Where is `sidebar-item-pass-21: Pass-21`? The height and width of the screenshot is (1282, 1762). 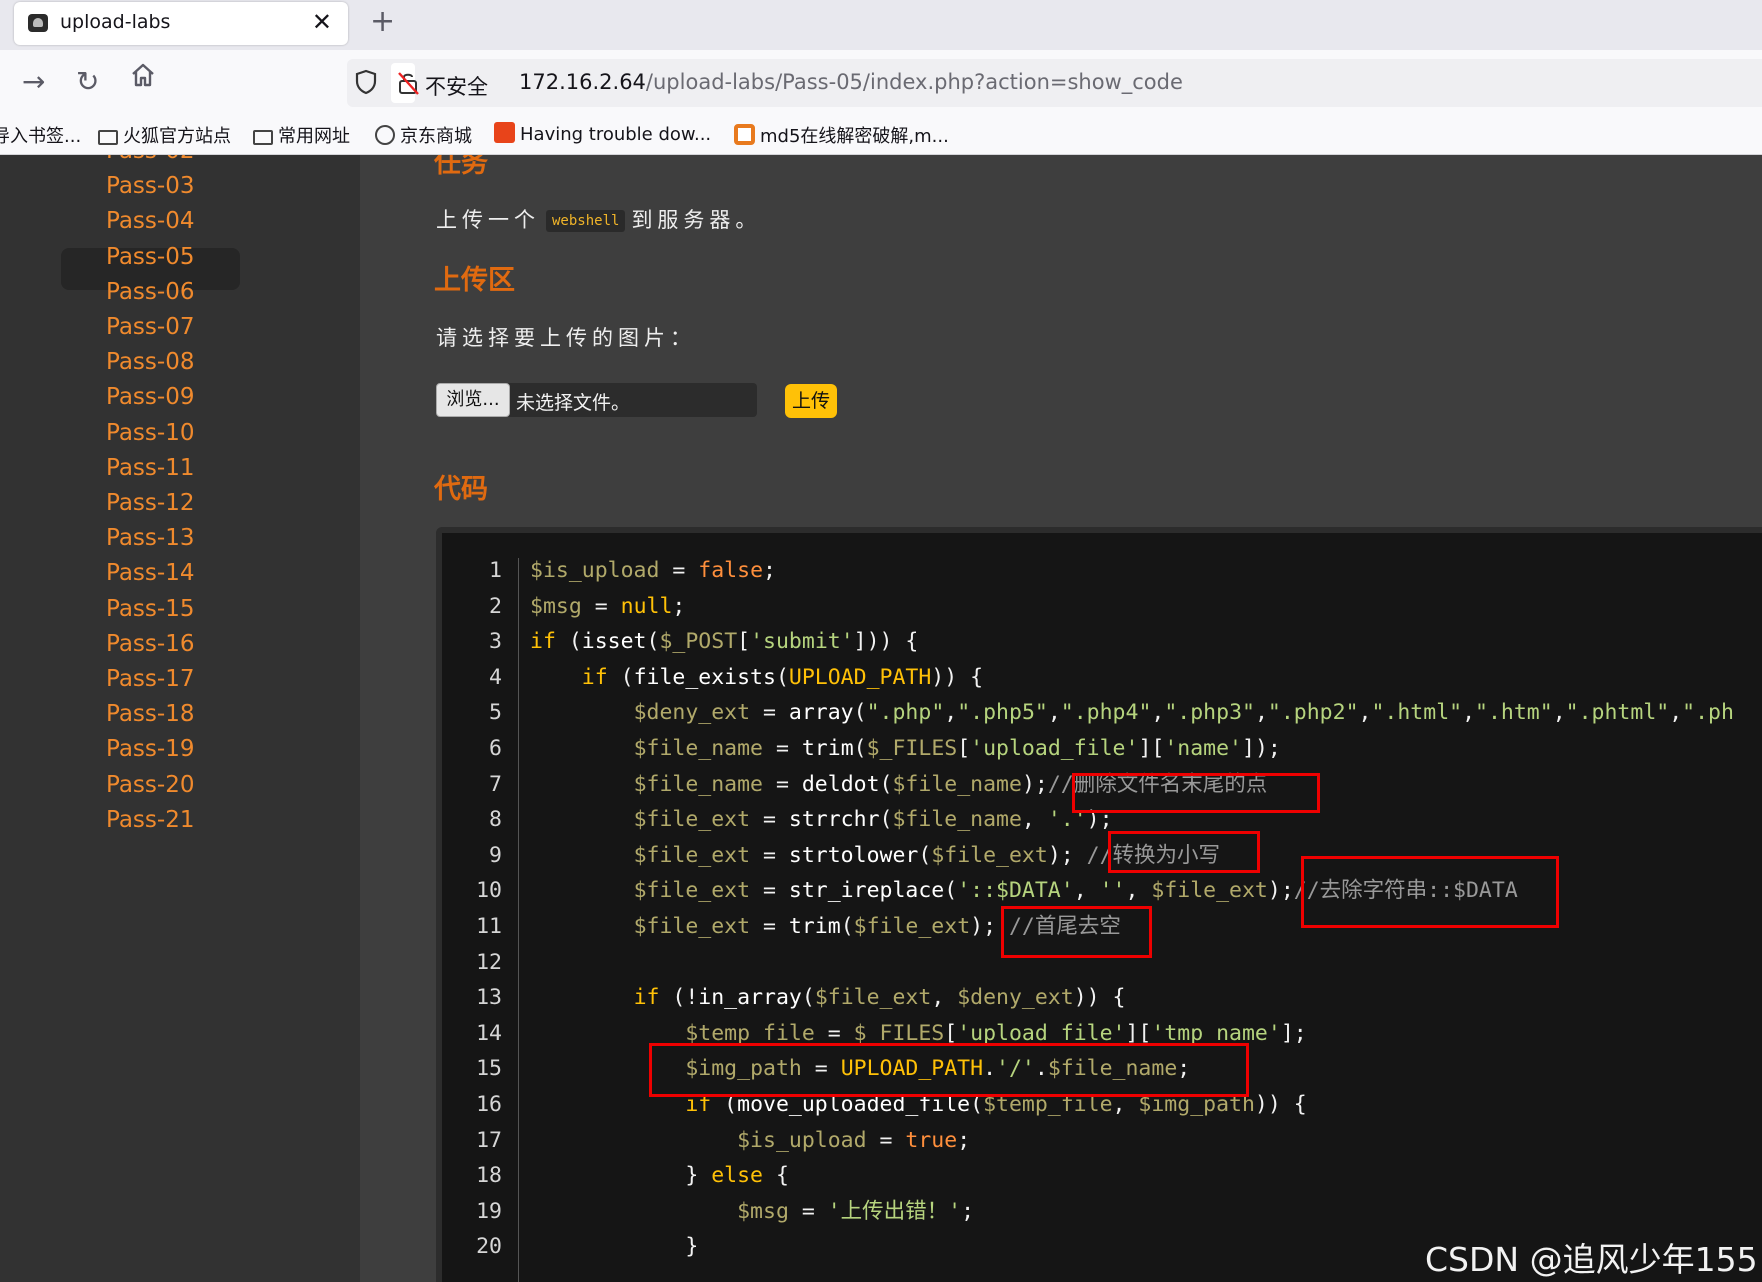
sidebar-item-pass-21: Pass-21 is located at coordinates (150, 820).